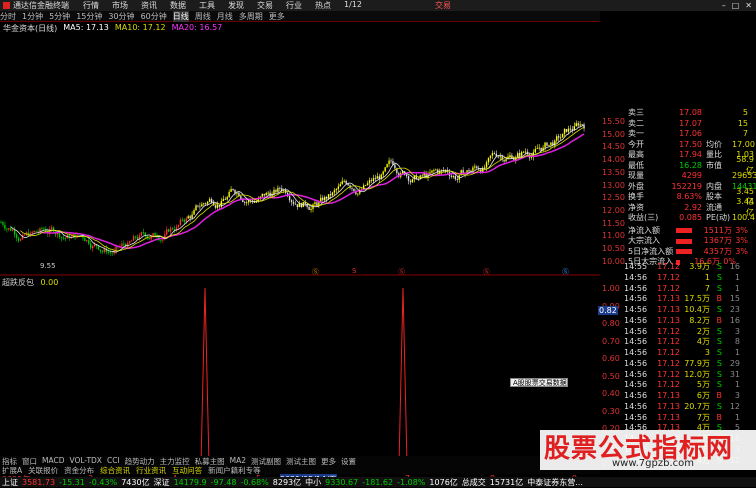 This screenshot has height=488, width=756. What do you see at coordinates (737, 342) in the screenshot?
I see `tick-count: 8` at bounding box center [737, 342].